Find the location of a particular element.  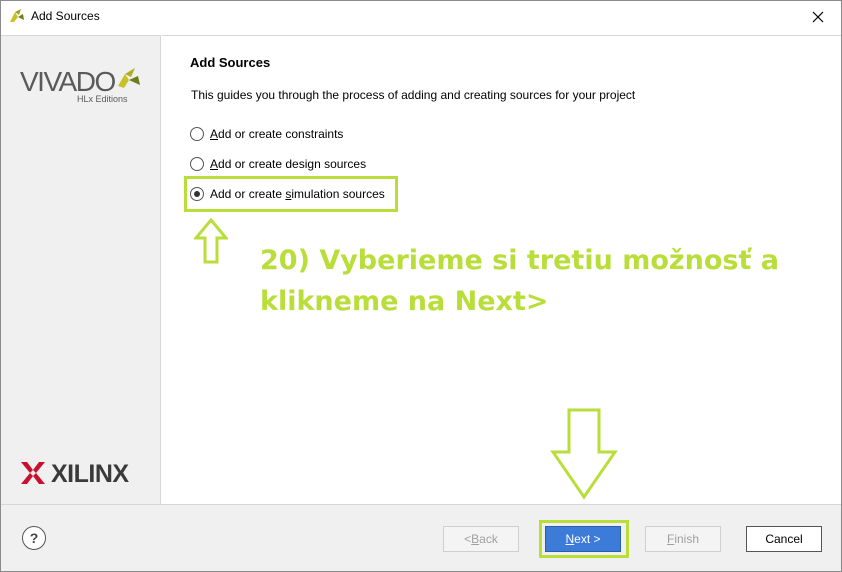

radio-simulation-sources is located at coordinates (197, 194).